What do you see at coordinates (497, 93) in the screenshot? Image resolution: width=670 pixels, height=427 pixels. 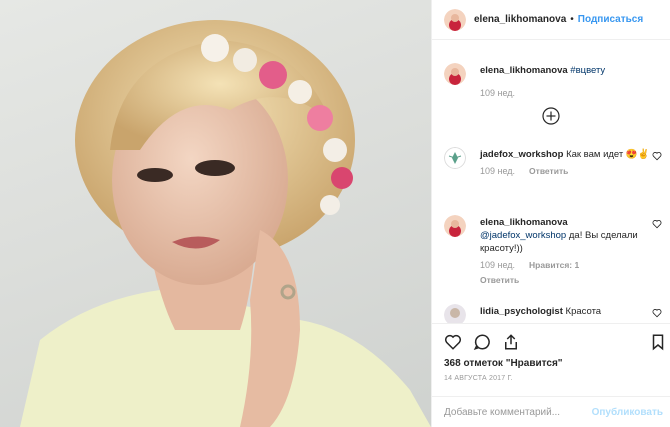 I see `caption-time: 109 нед.` at bounding box center [497, 93].